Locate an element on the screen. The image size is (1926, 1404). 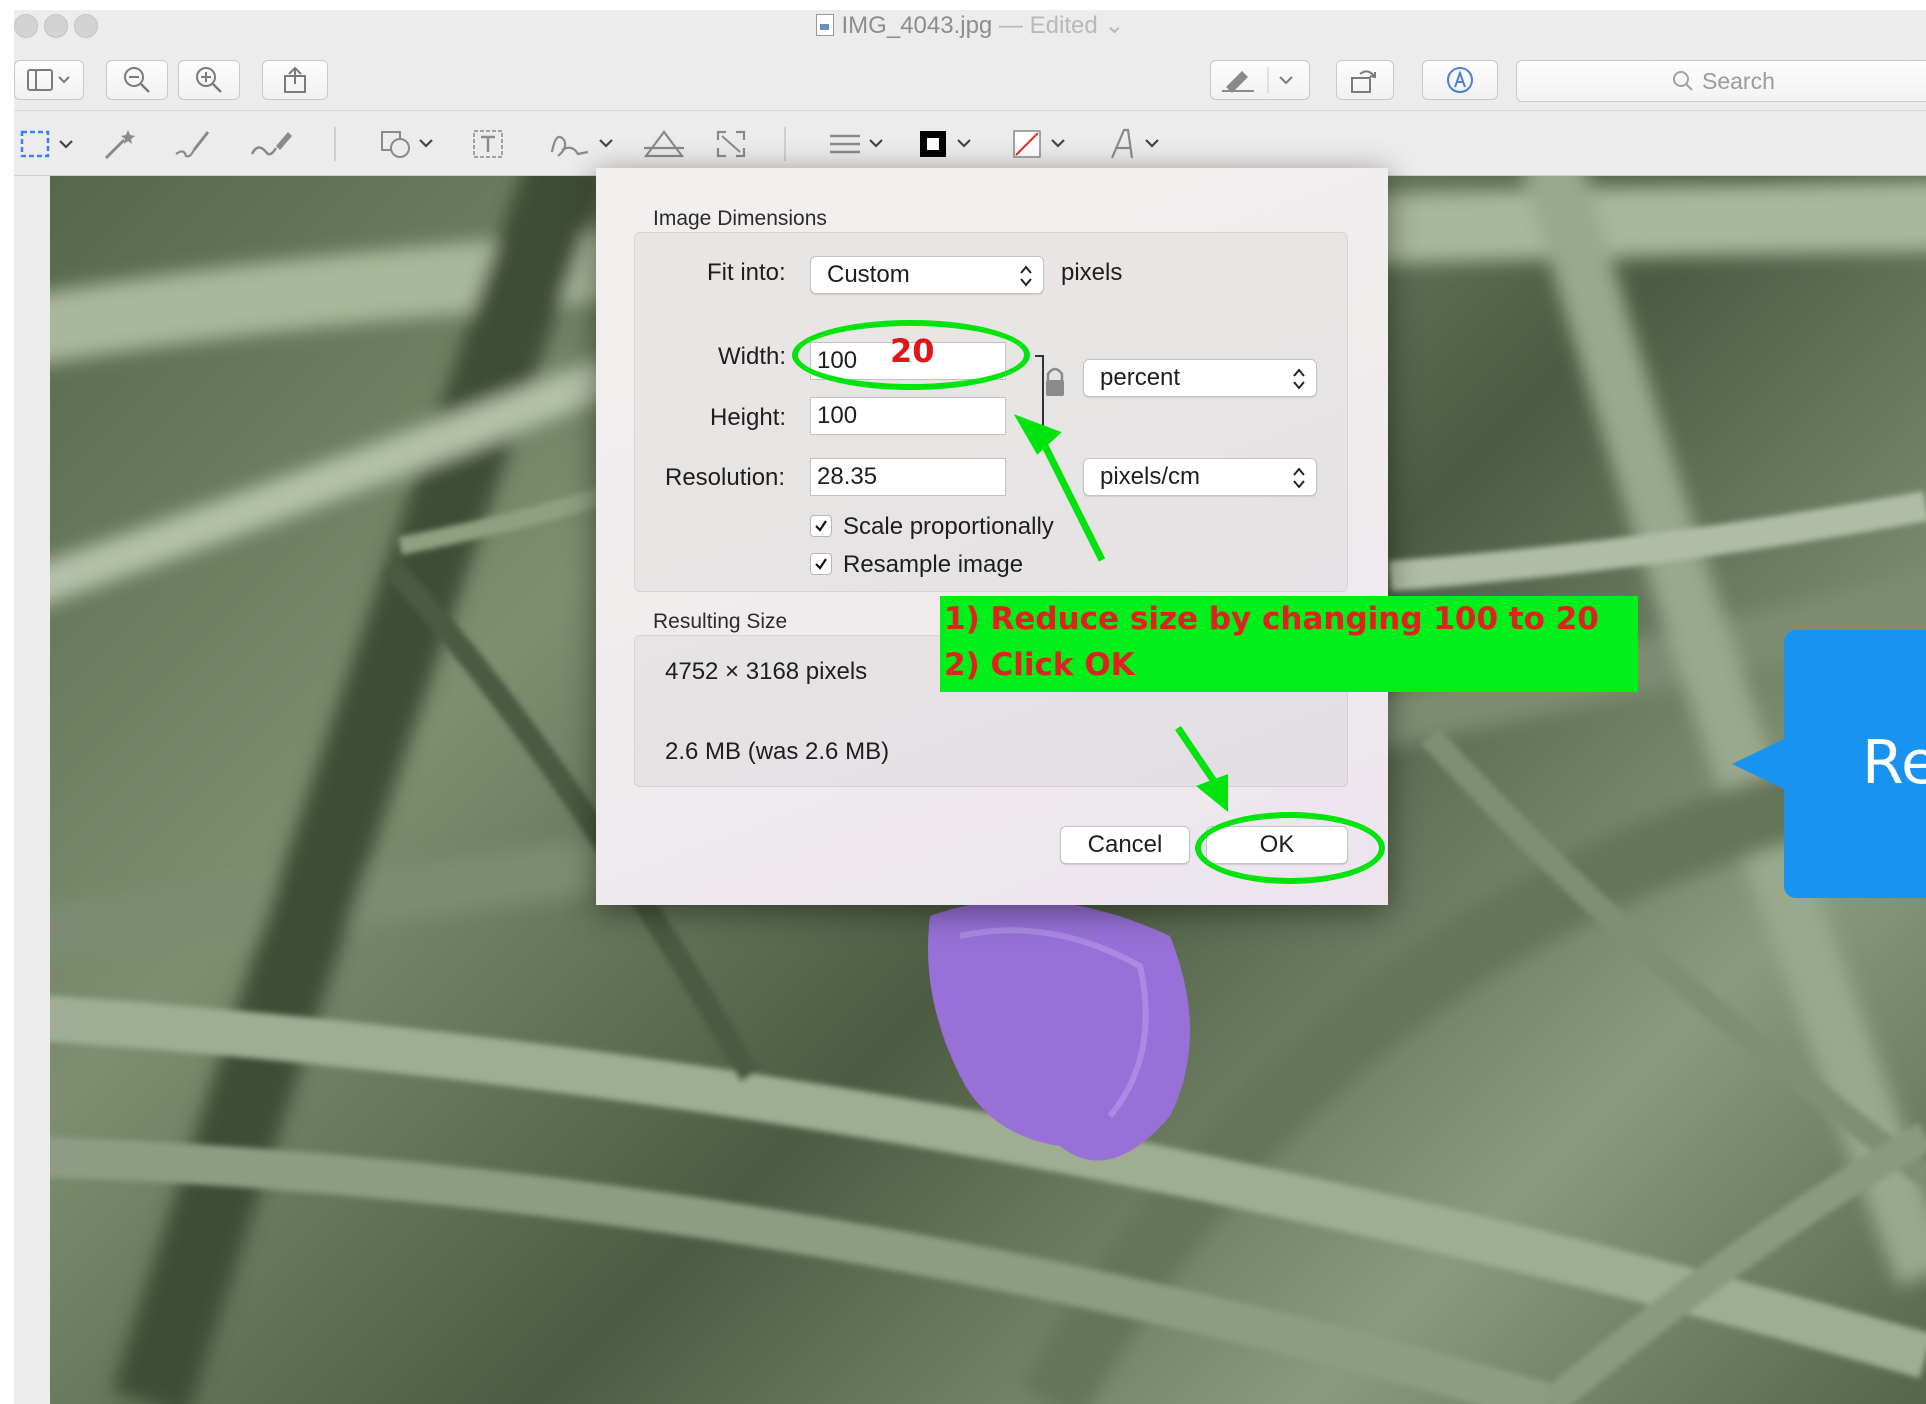
adjust-color-tool is located at coordinates (664, 144).